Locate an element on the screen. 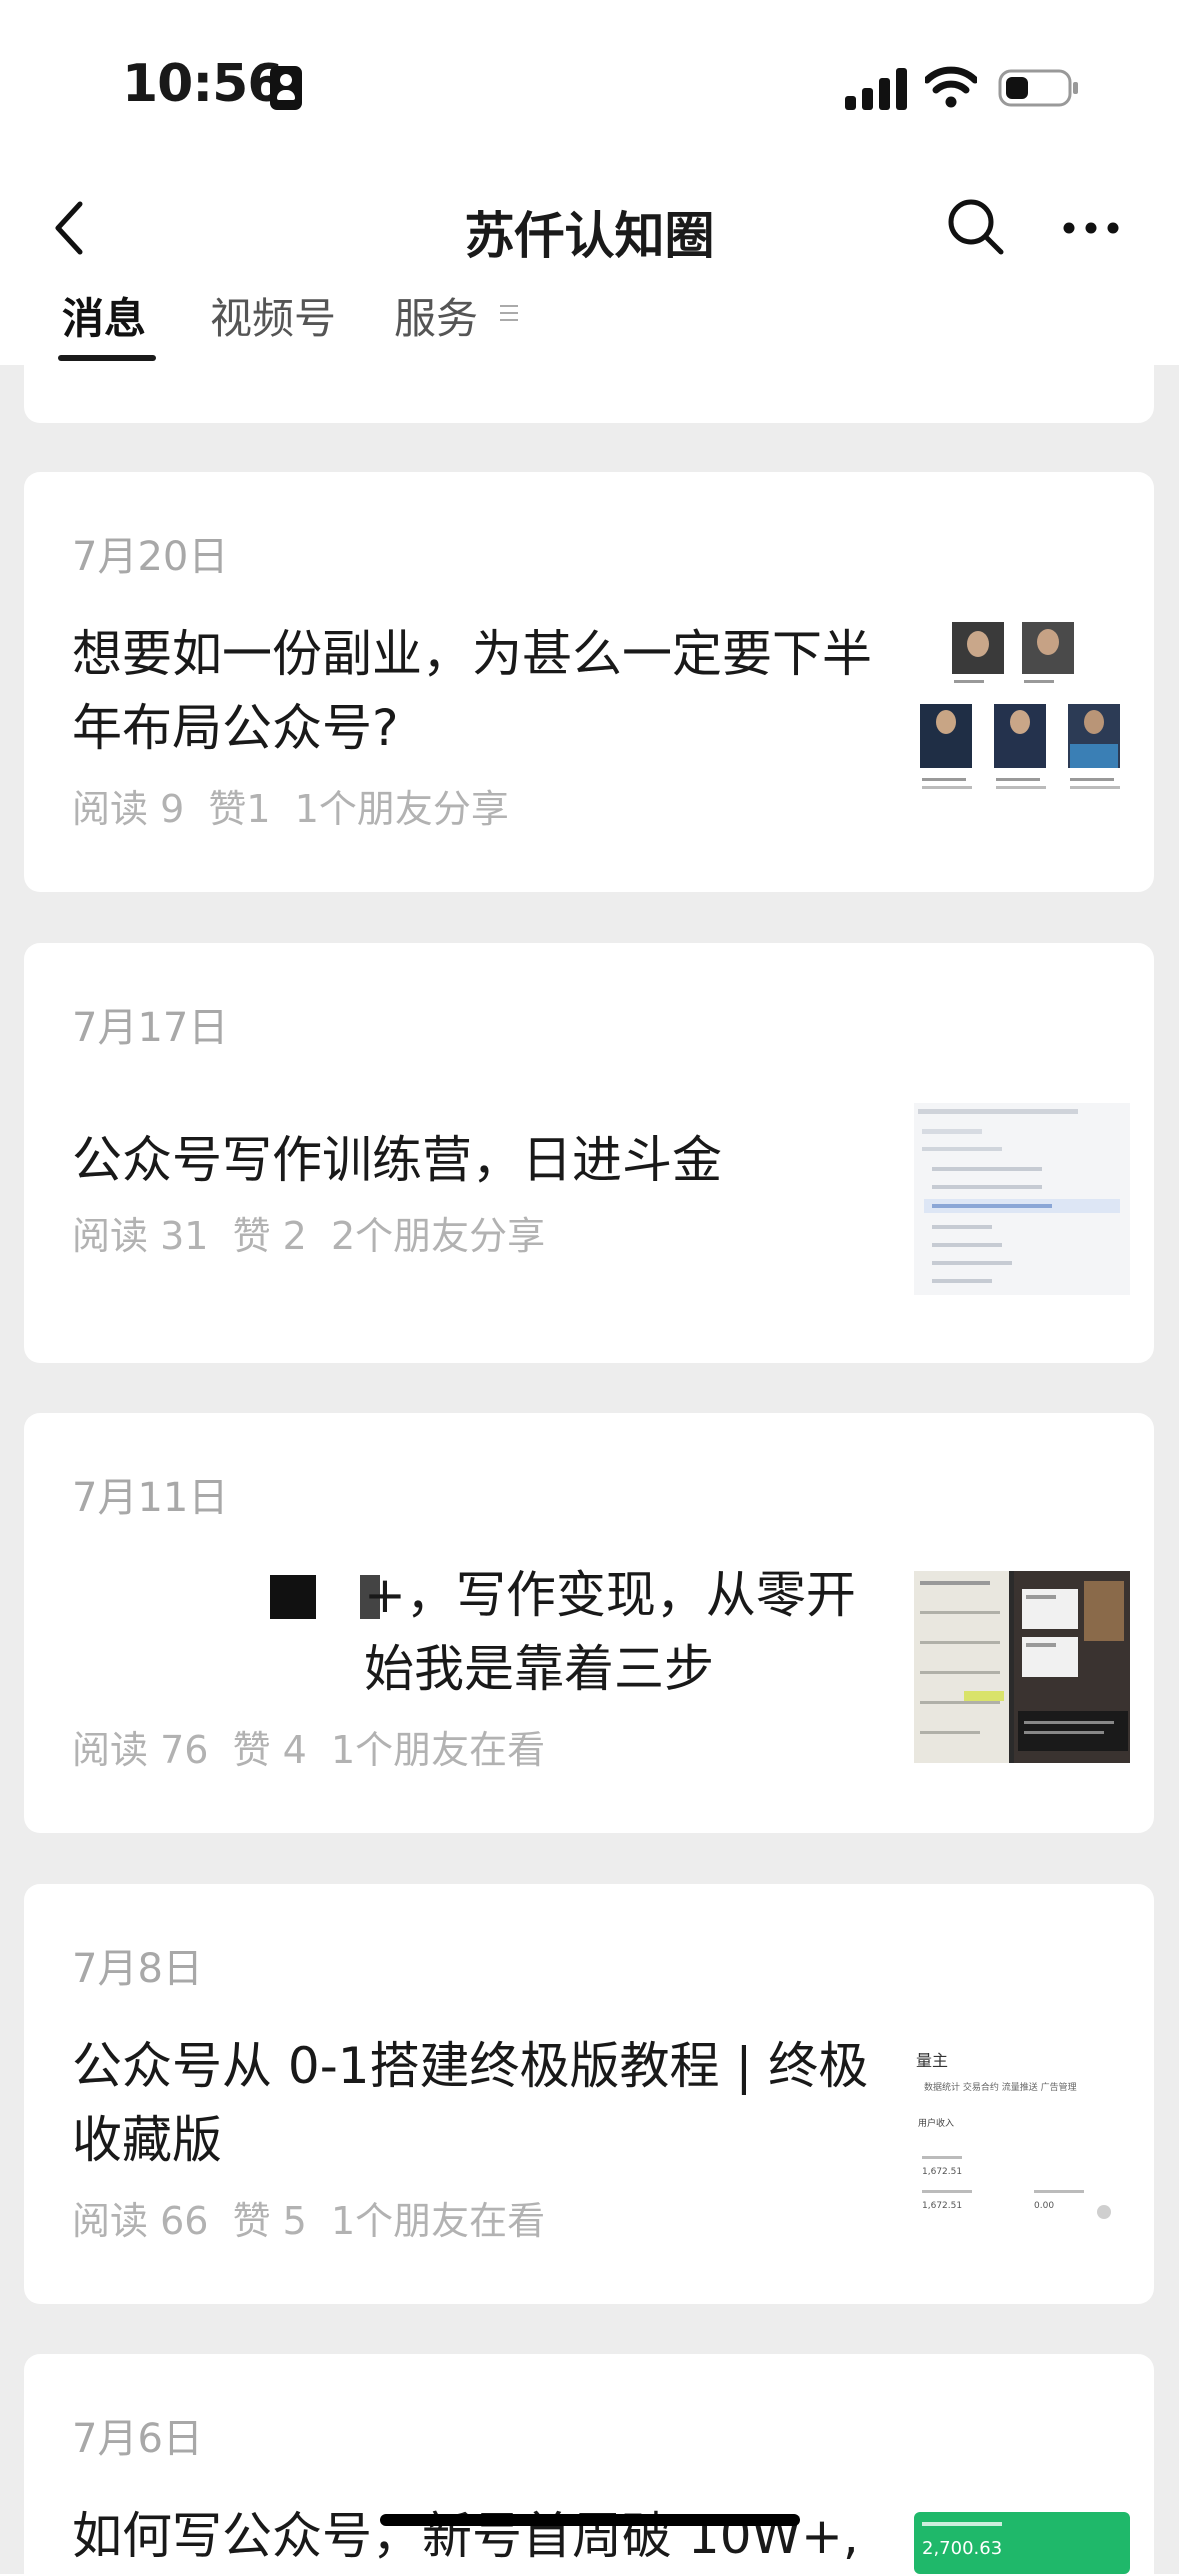 The width and height of the screenshot is (1179, 2574). thumbnail-tabs: 数据统计 交易合约 流量推送 广告管理 is located at coordinates (1000, 2087).